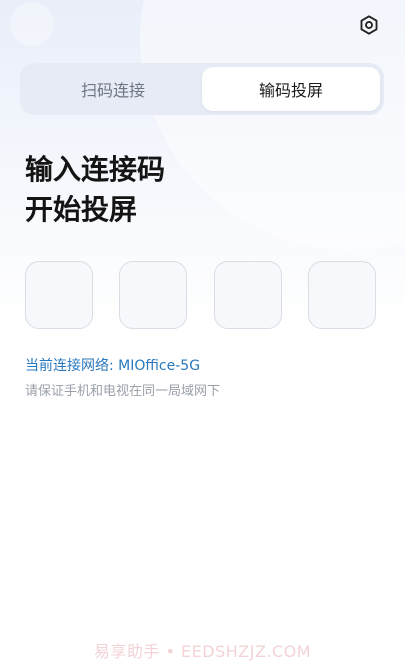  What do you see at coordinates (113, 366) in the screenshot?
I see `current-network-label: 当前连接网络: MIOffice-5G` at bounding box center [113, 366].